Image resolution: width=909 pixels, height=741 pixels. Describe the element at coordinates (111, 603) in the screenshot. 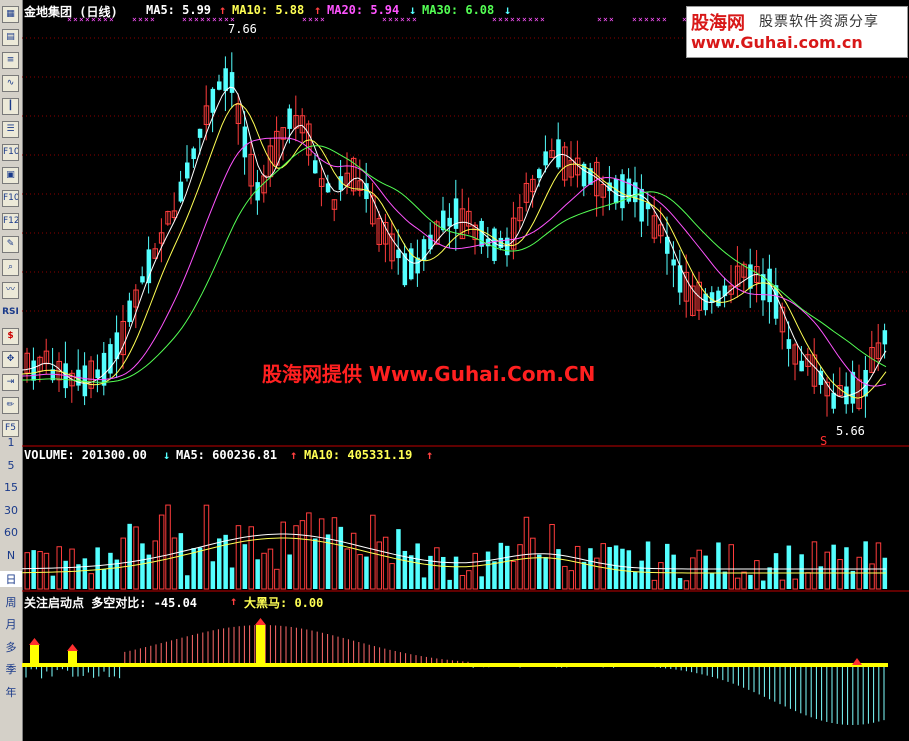

I see `indicator-label: 关注启动点 多空对比: -45.04` at that location.